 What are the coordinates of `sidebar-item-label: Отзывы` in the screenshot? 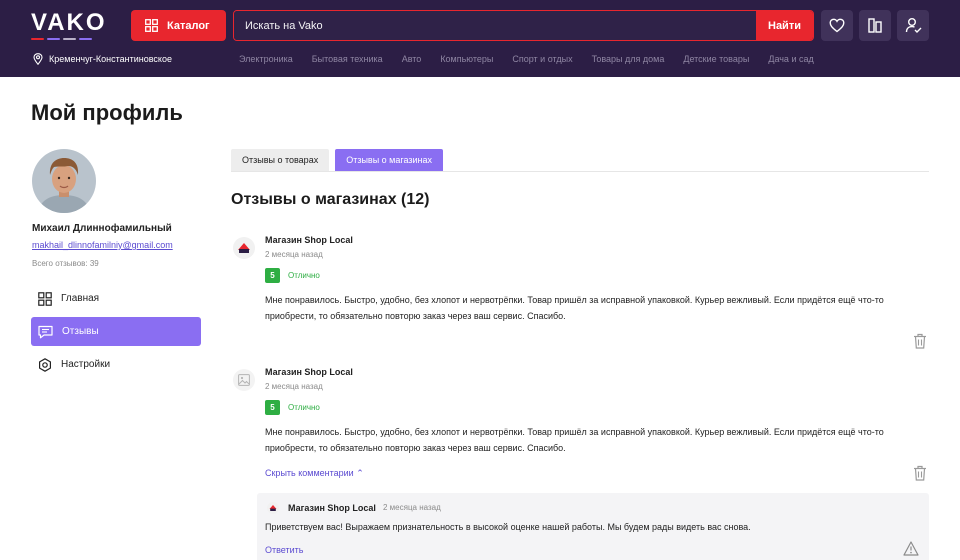 It's located at (80, 331).